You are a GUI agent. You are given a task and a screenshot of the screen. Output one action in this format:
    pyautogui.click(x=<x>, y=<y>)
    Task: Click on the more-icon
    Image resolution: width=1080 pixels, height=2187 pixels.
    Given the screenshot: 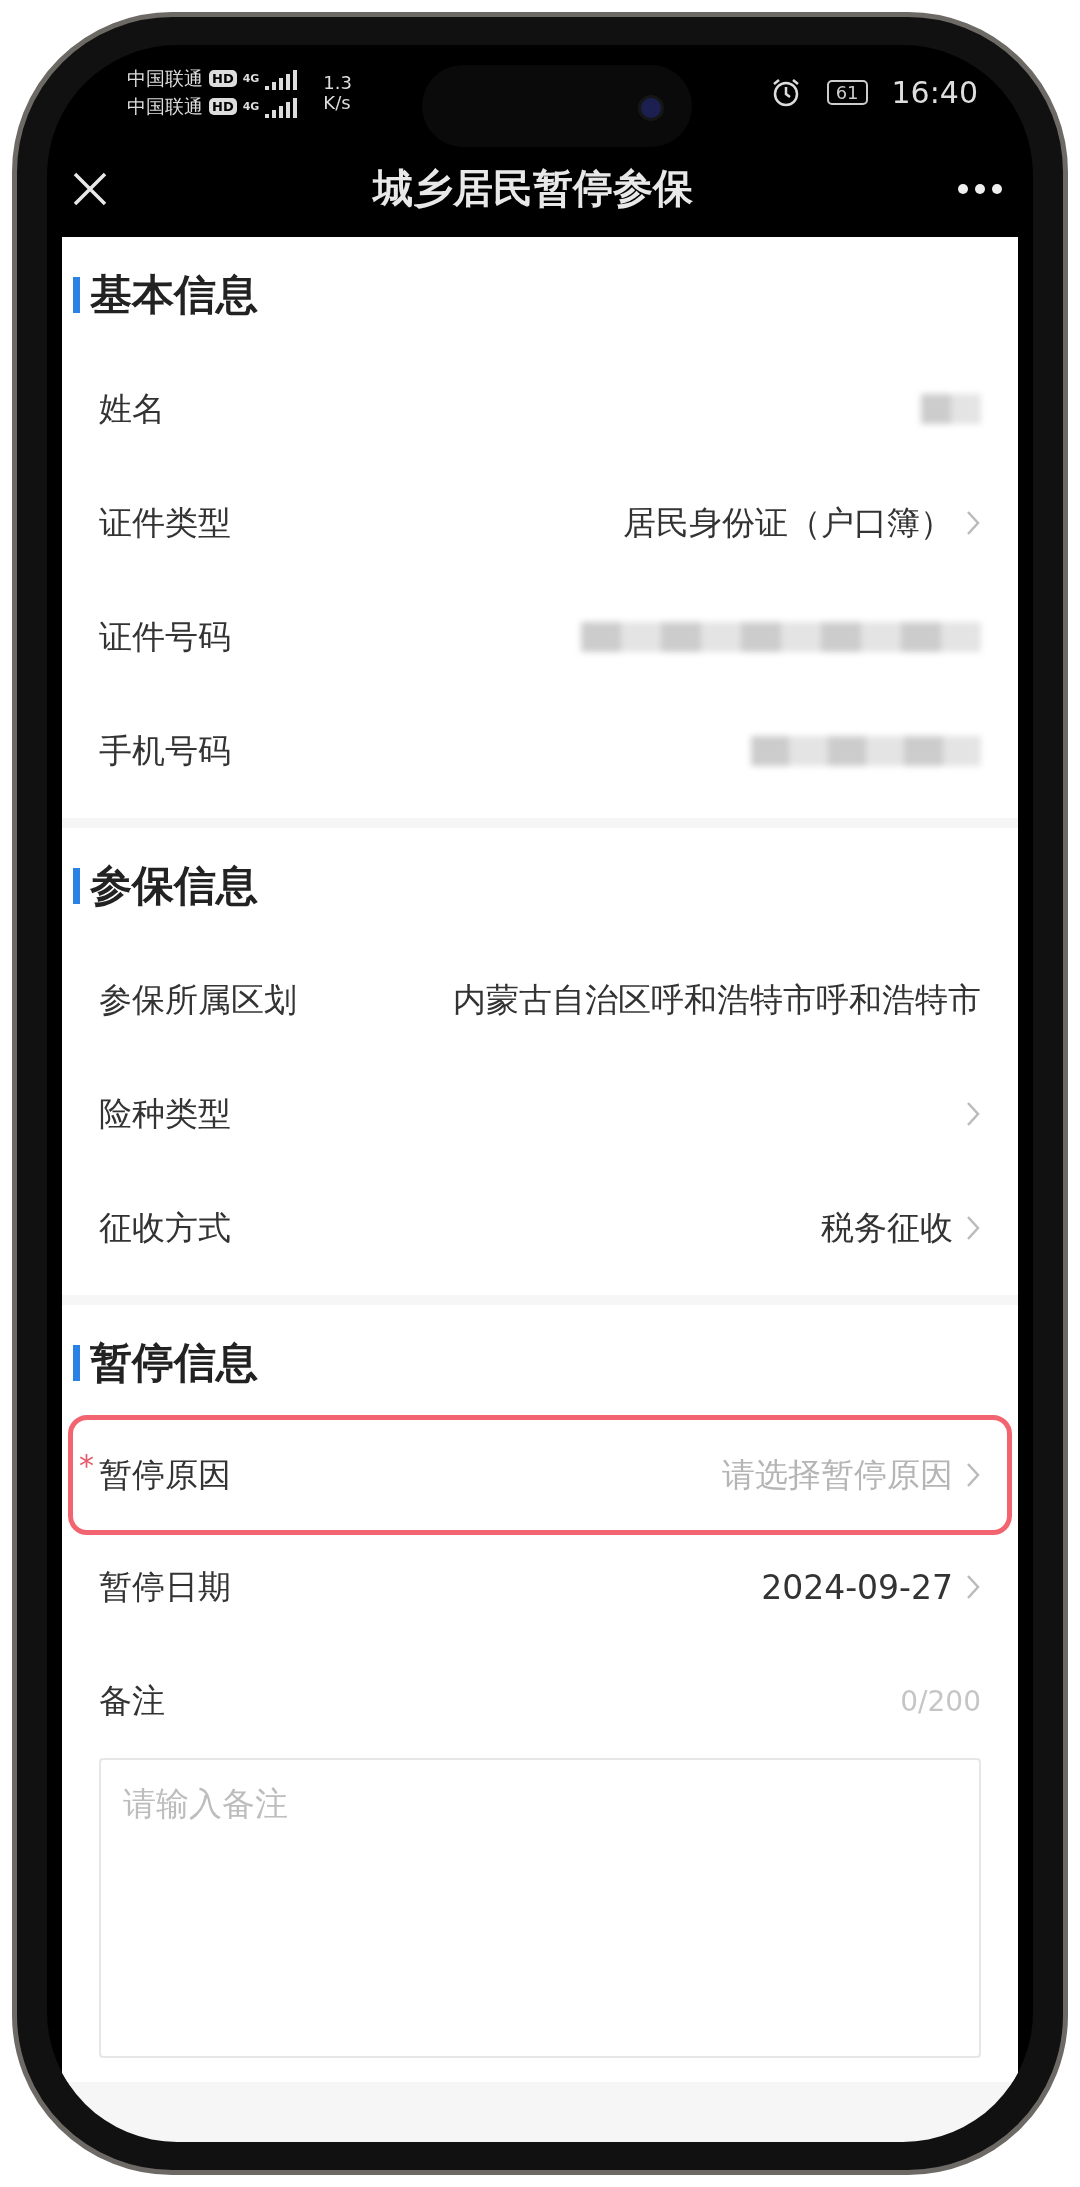 What is the action you would take?
    pyautogui.click(x=980, y=188)
    